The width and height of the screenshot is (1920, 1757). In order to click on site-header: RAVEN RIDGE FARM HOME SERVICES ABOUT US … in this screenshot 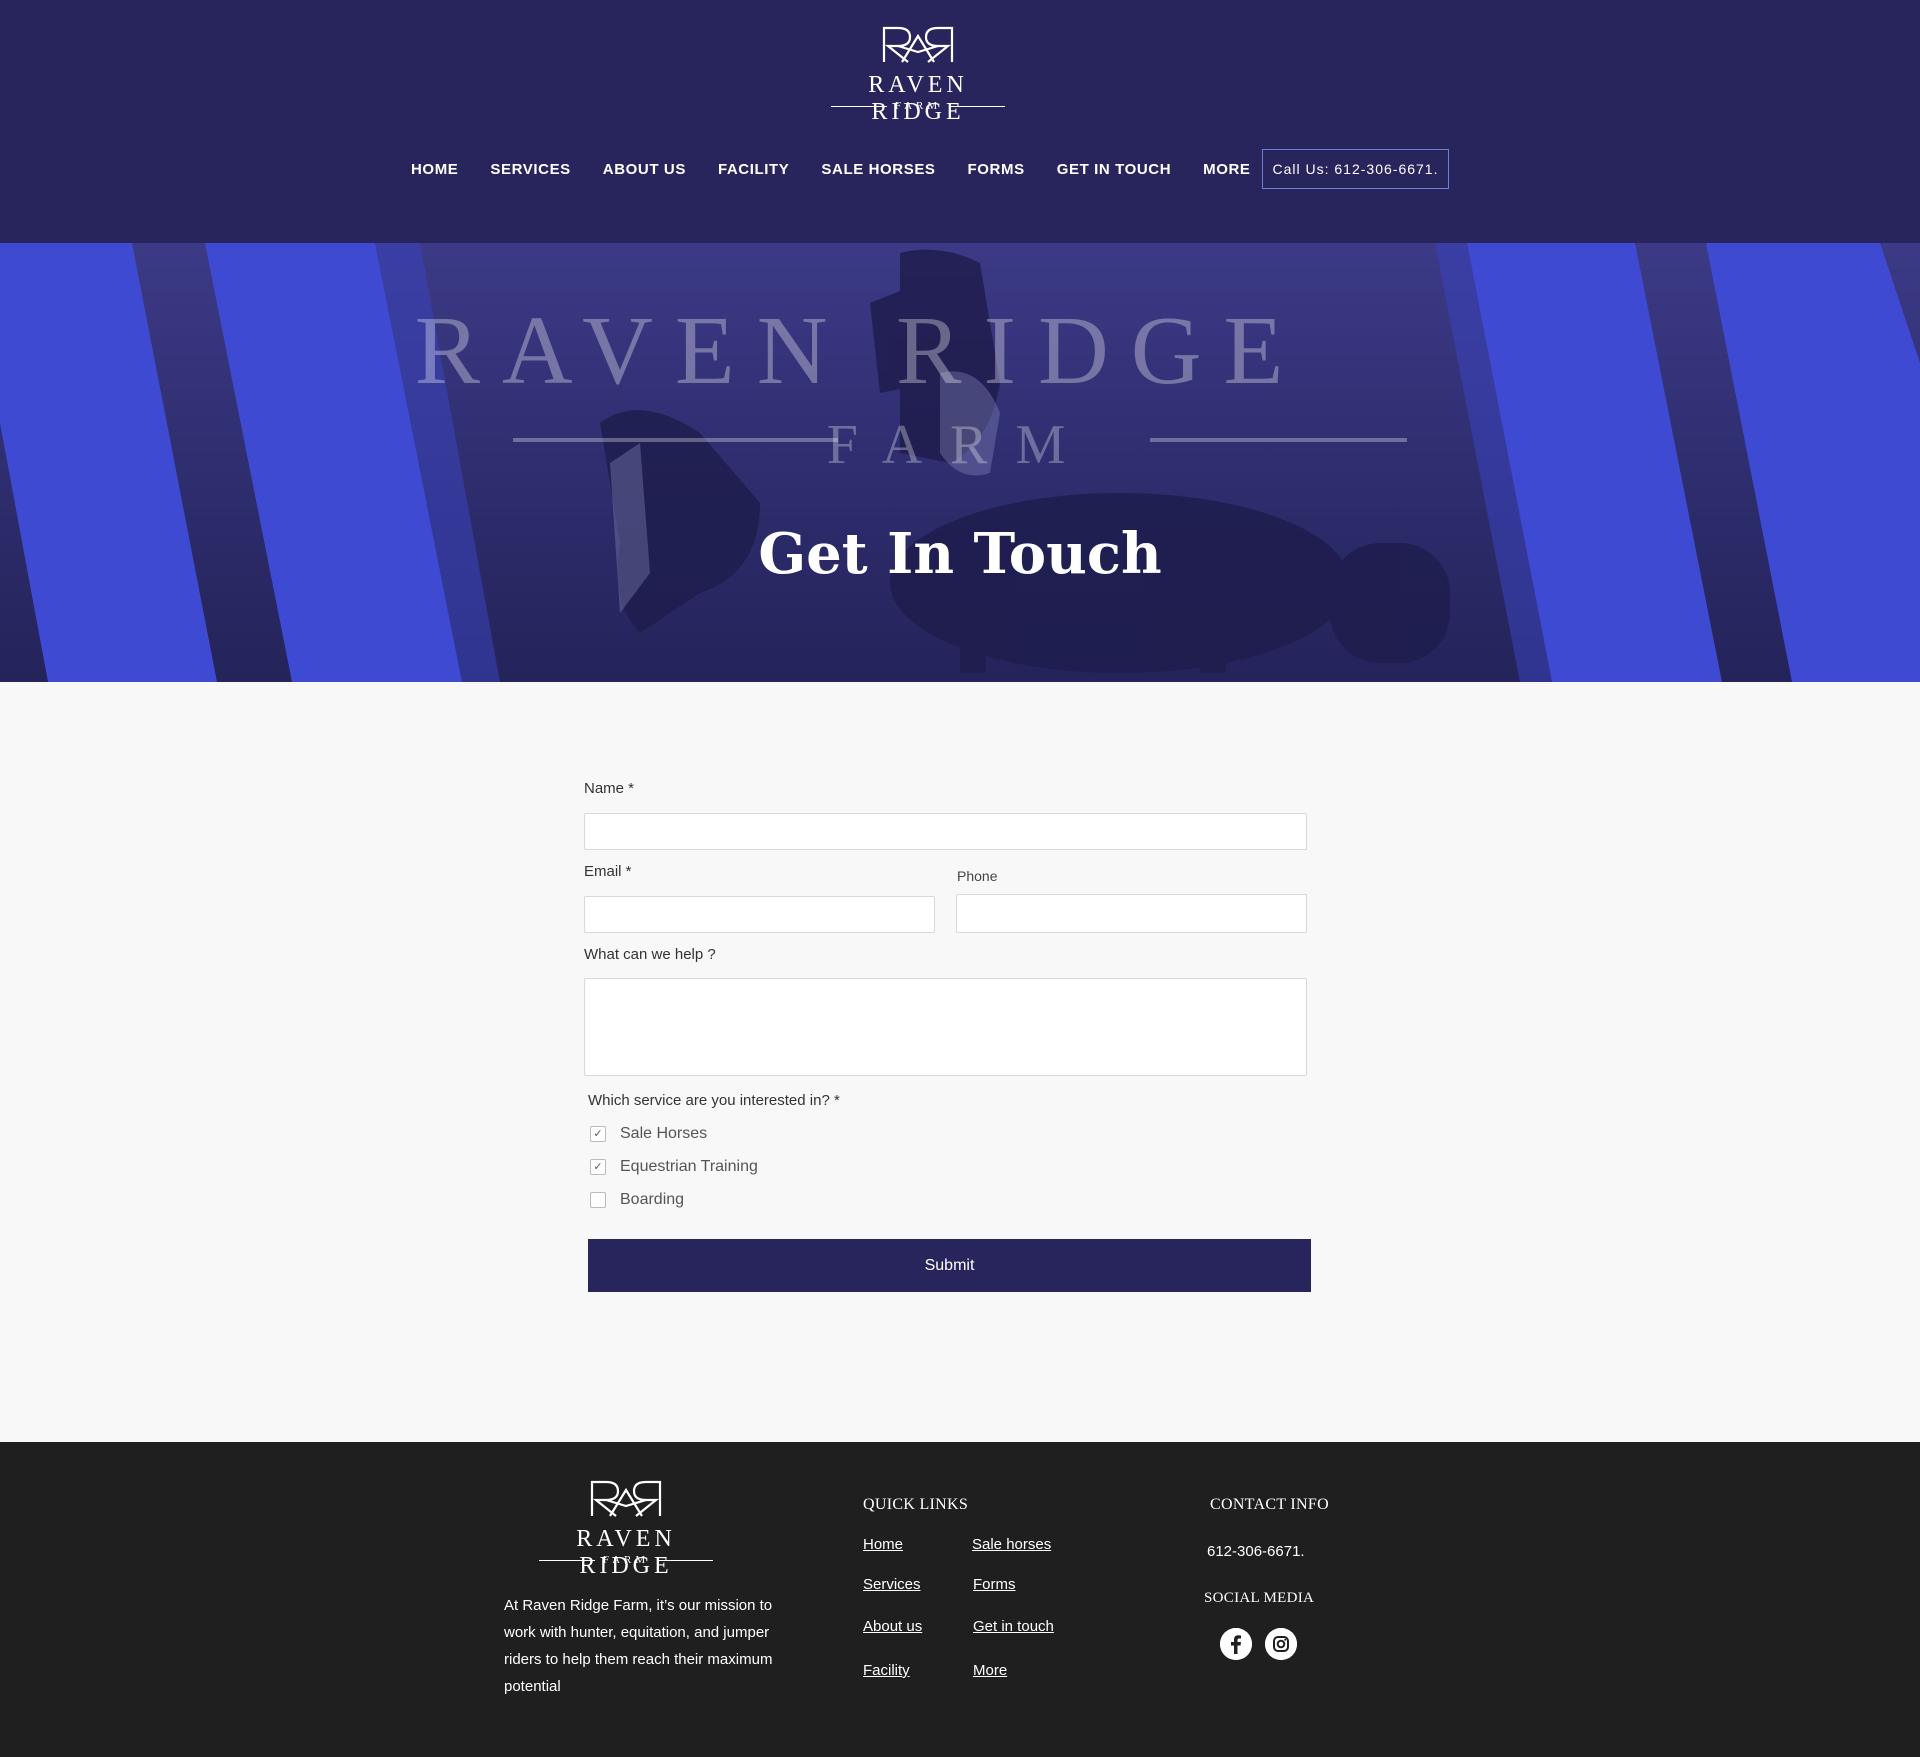, I will do `click(960, 121)`.